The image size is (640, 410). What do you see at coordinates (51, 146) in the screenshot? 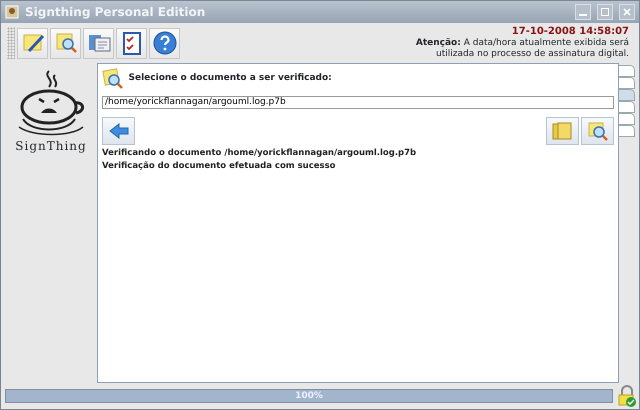
I see `logo-text: SignThing` at bounding box center [51, 146].